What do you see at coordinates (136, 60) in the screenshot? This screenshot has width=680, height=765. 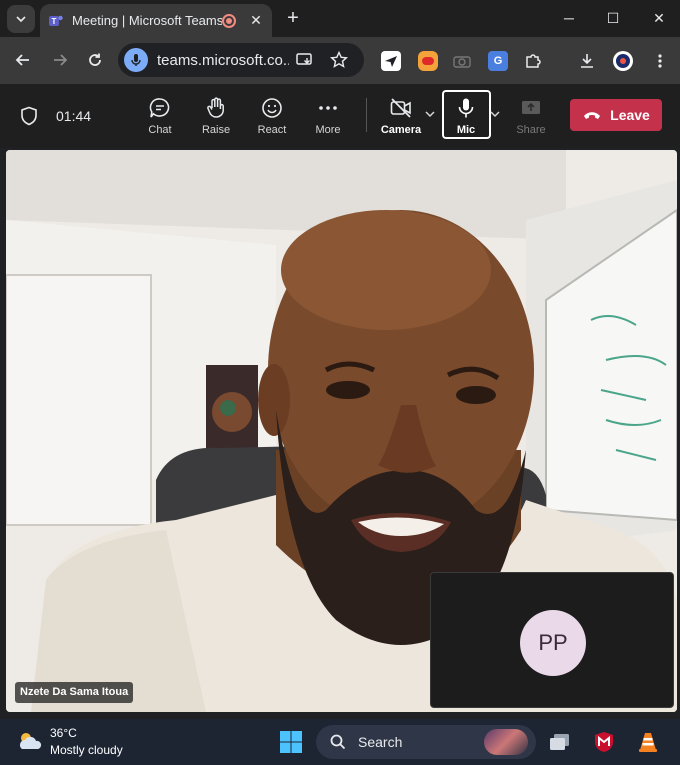 I see `site-mic-icon` at bounding box center [136, 60].